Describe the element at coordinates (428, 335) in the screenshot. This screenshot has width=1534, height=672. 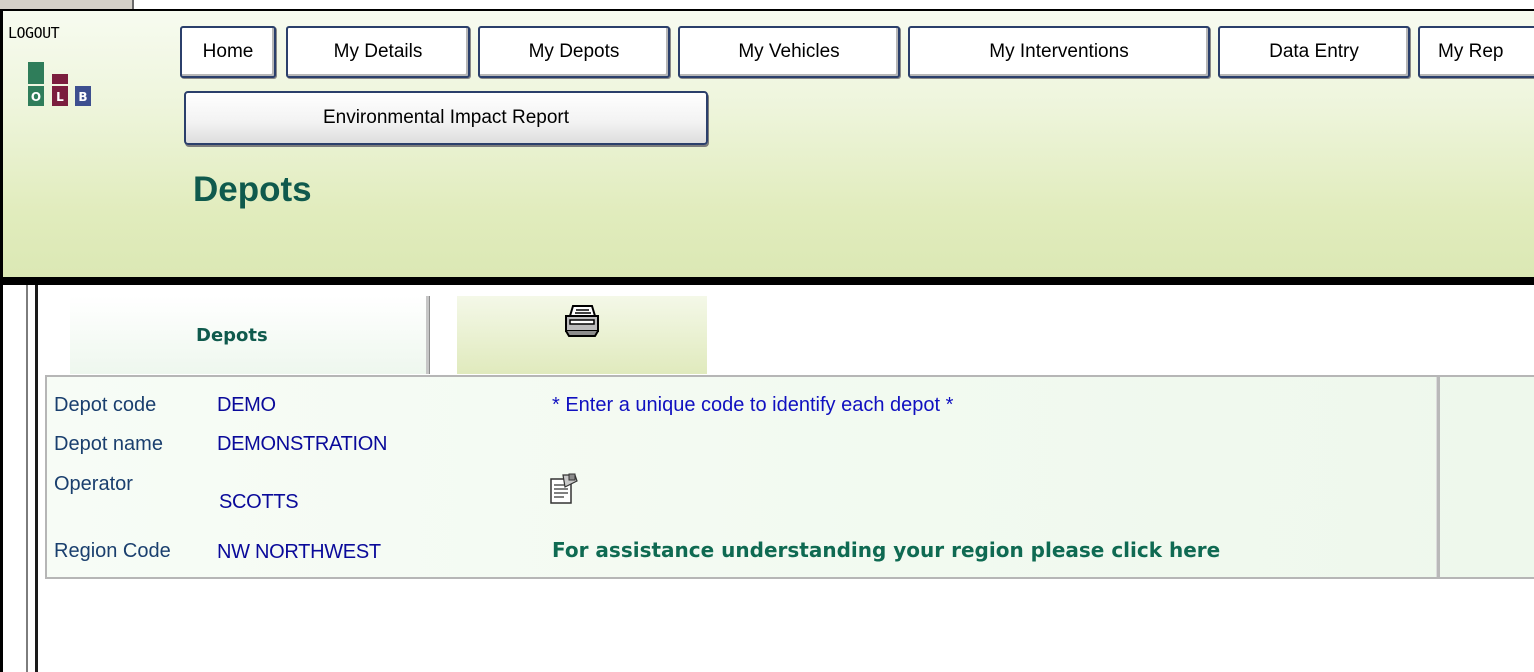
I see `tab-separator` at that location.